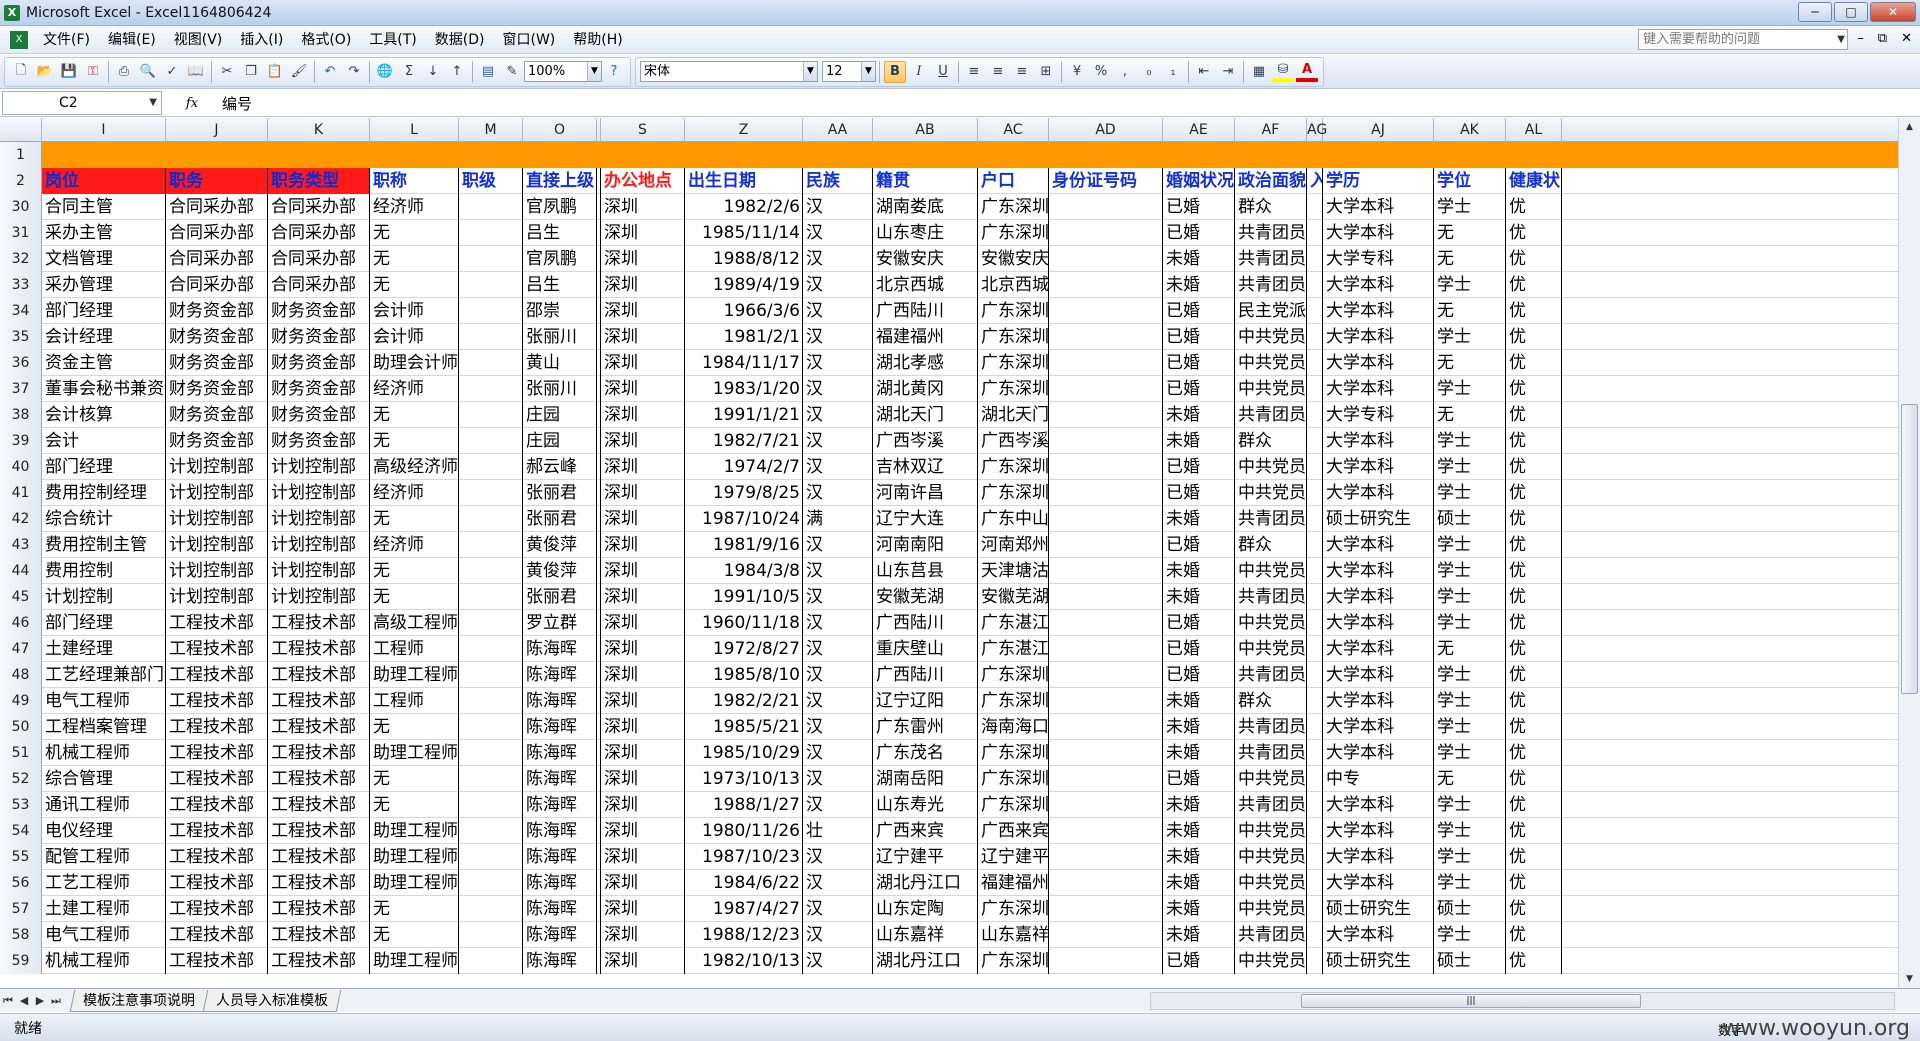 This screenshot has width=1920, height=1041. Describe the element at coordinates (104, 675) in the screenshot. I see `table-cell: 工艺经理兼部门经` at that location.